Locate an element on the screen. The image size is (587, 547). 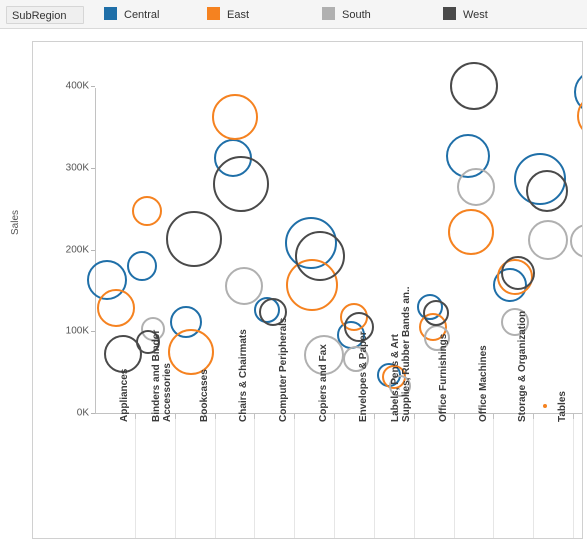
legend-item-south: South is located at coordinates (346, 15).